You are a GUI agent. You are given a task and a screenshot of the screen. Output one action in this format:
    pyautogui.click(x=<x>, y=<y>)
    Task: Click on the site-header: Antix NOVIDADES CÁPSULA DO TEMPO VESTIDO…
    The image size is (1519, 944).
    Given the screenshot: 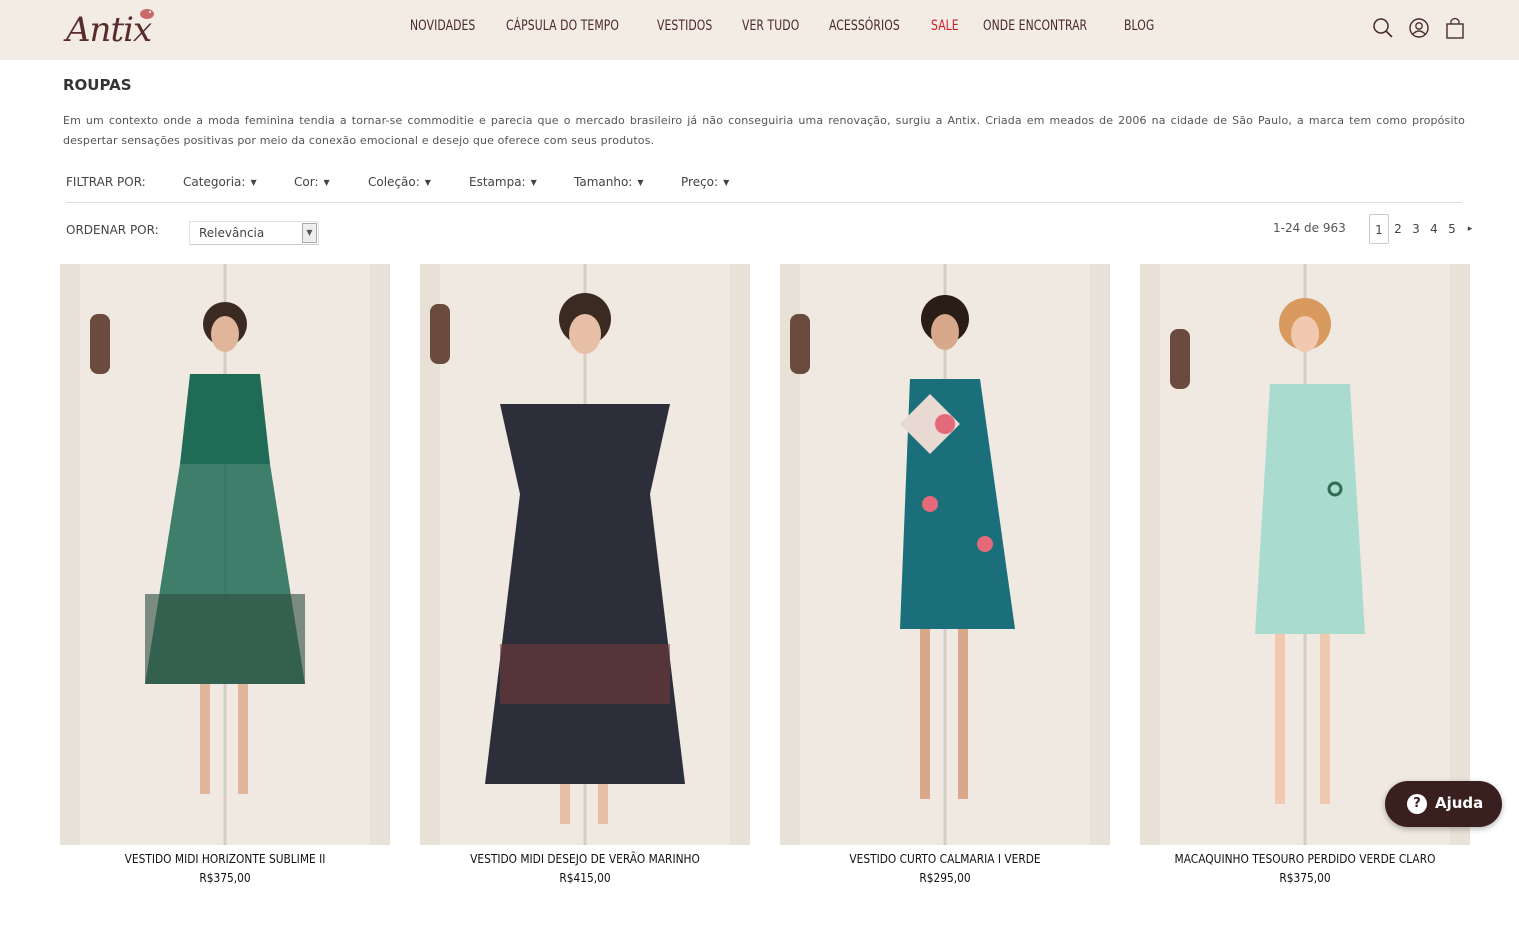 What is the action you would take?
    pyautogui.click(x=759, y=30)
    